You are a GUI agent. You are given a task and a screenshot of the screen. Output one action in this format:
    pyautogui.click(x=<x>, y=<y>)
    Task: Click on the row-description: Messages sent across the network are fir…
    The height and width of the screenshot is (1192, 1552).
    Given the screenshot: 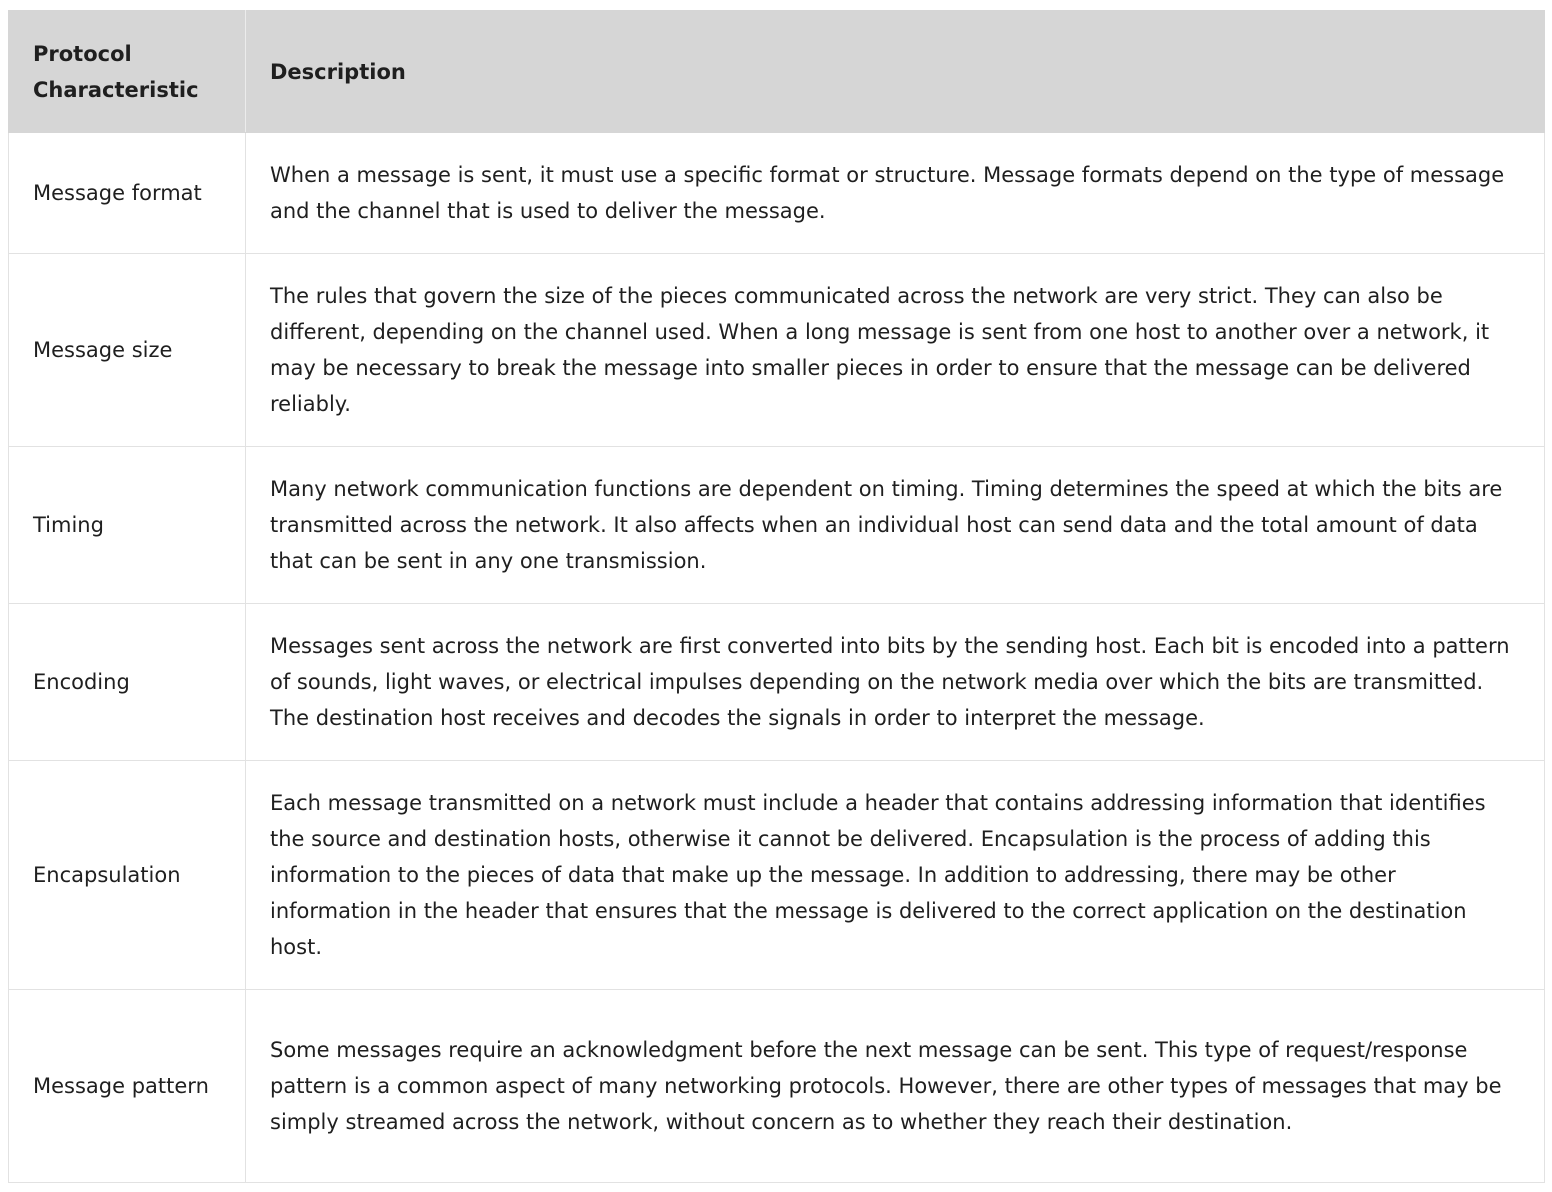 What is the action you would take?
    pyautogui.click(x=895, y=682)
    